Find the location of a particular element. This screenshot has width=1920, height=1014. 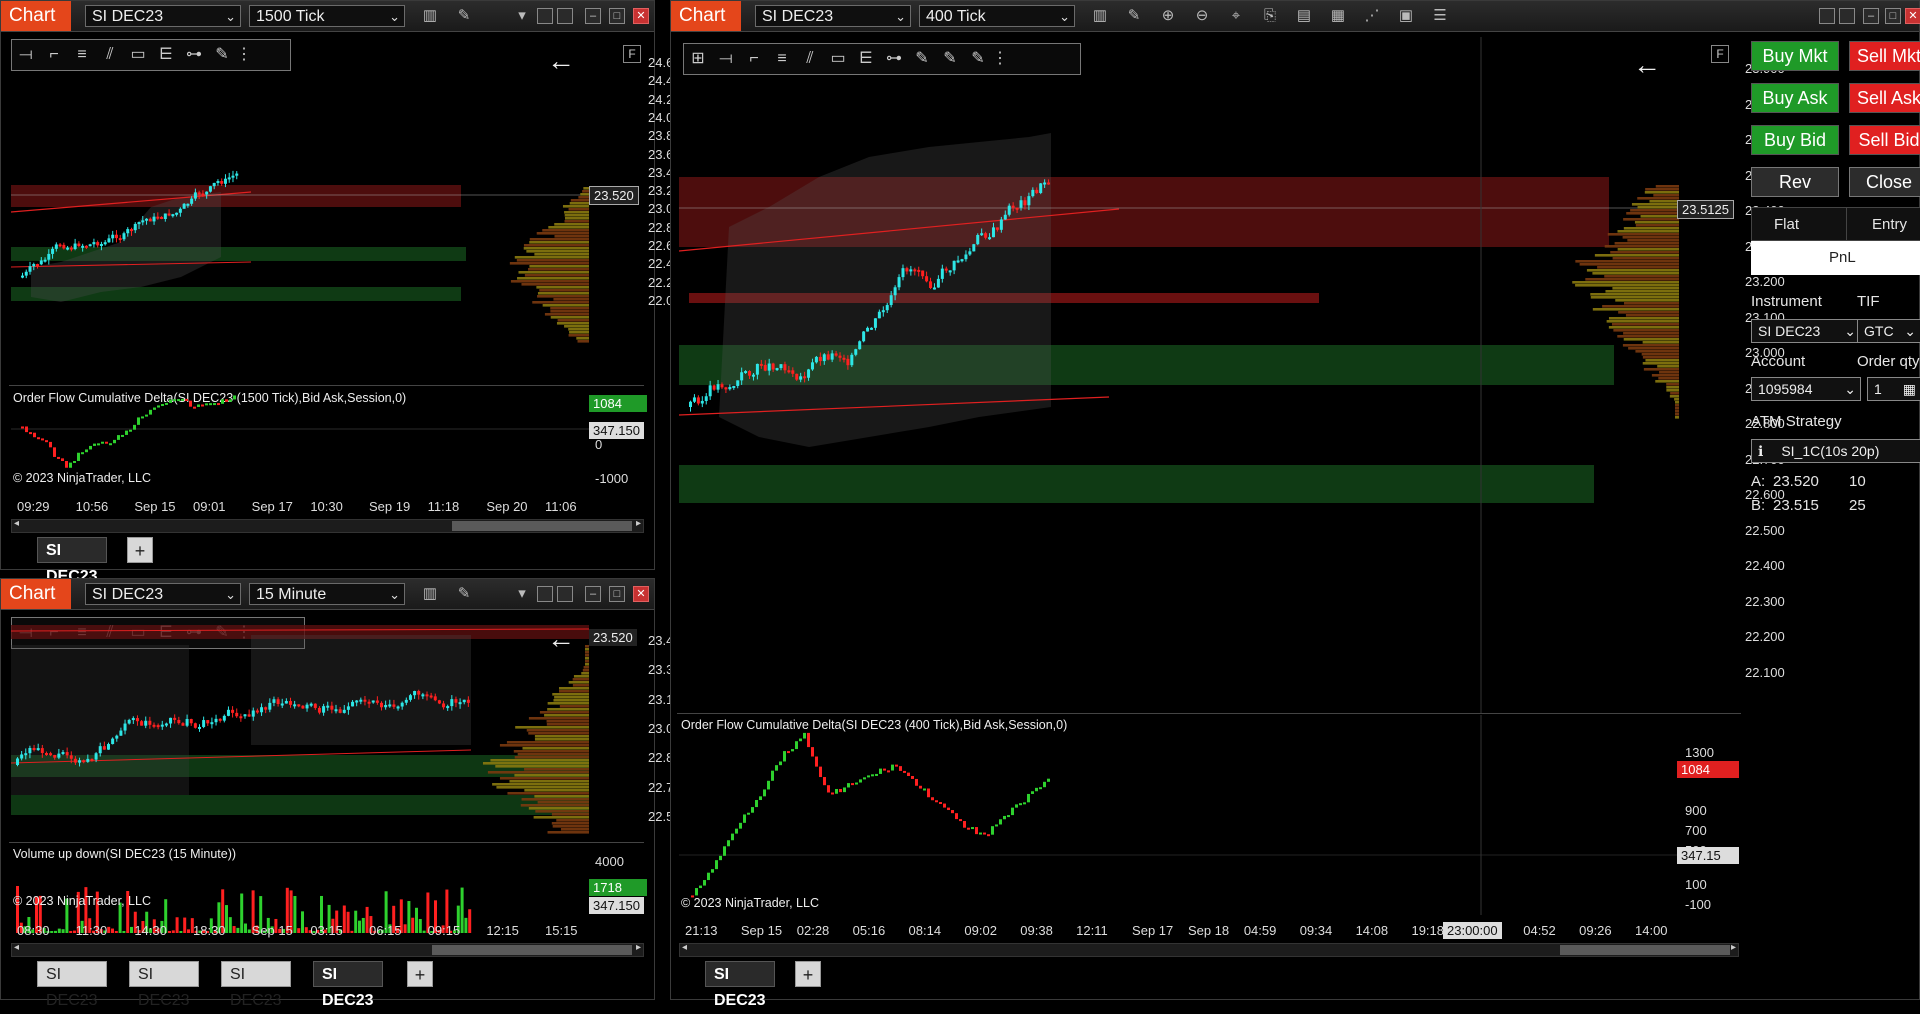

buy-market-button: Buy Mkt is located at coordinates (1795, 56).